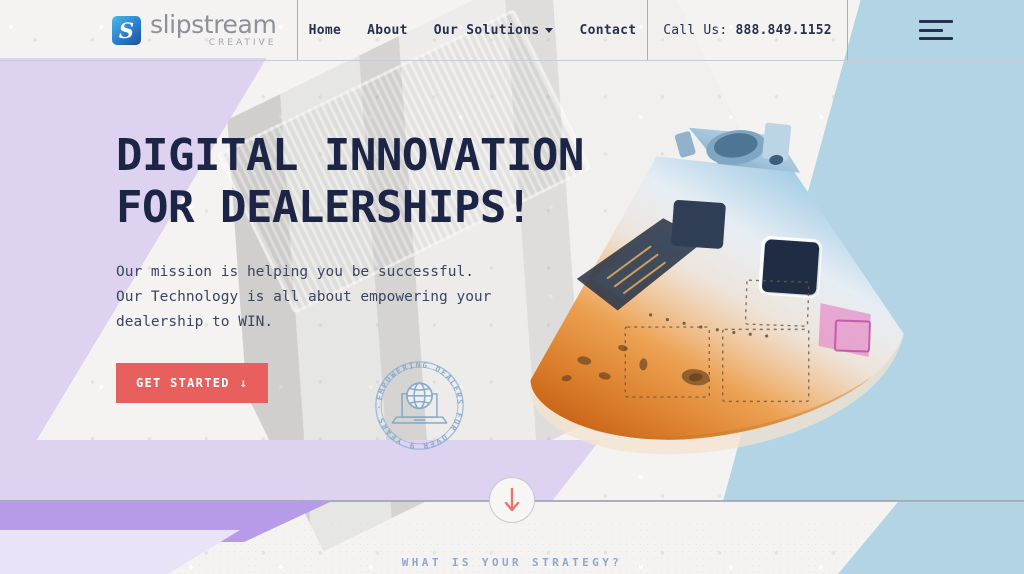  What do you see at coordinates (195, 322) in the screenshot?
I see `paragraph-line-3: dealership to WIN.` at bounding box center [195, 322].